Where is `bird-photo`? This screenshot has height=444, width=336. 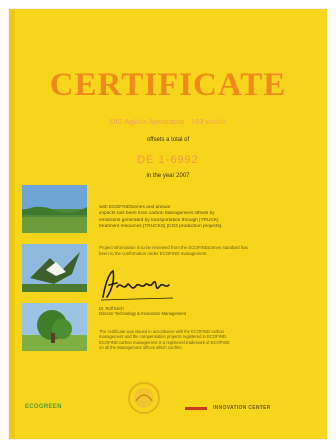 bird-photo is located at coordinates (54, 268).